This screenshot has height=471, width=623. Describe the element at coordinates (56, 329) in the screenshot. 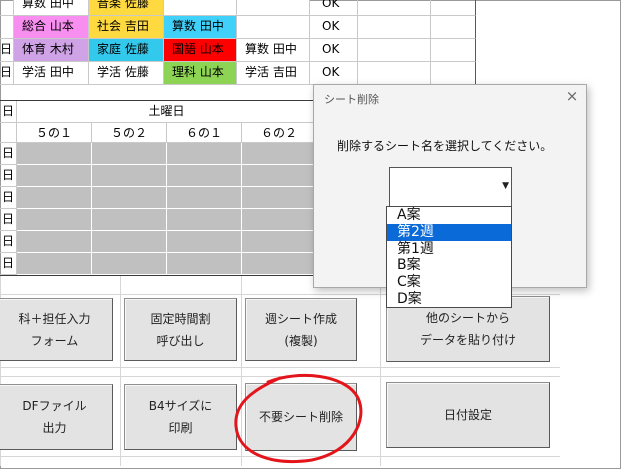

I see `teacher-form-button: 科＋担任入力 フォーム` at that location.